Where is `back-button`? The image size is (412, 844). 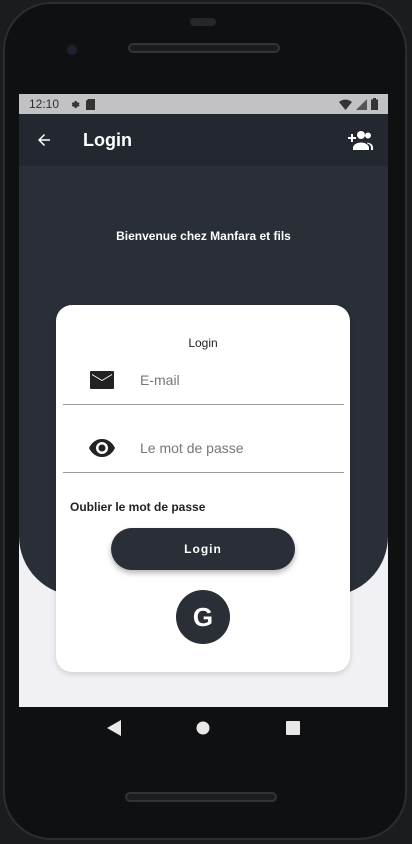
back-button is located at coordinates (44, 140).